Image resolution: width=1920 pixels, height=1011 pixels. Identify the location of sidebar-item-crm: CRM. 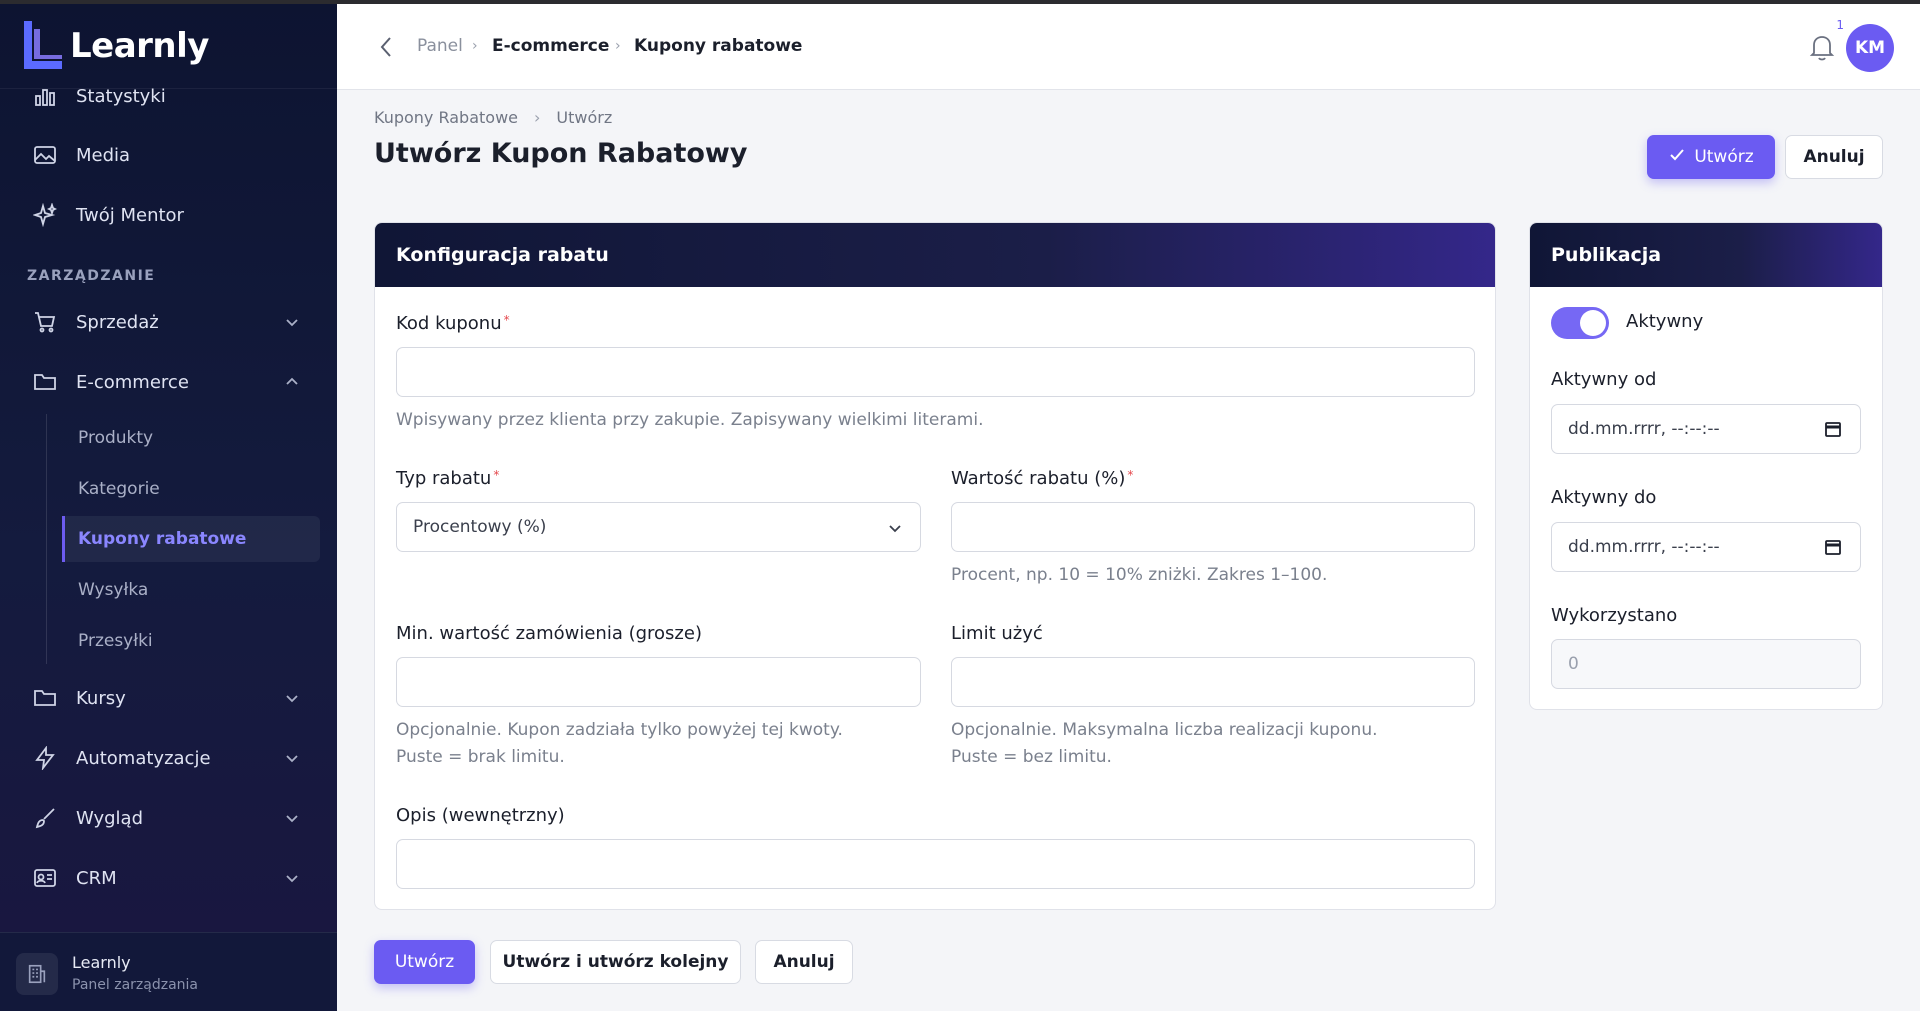
(167, 878).